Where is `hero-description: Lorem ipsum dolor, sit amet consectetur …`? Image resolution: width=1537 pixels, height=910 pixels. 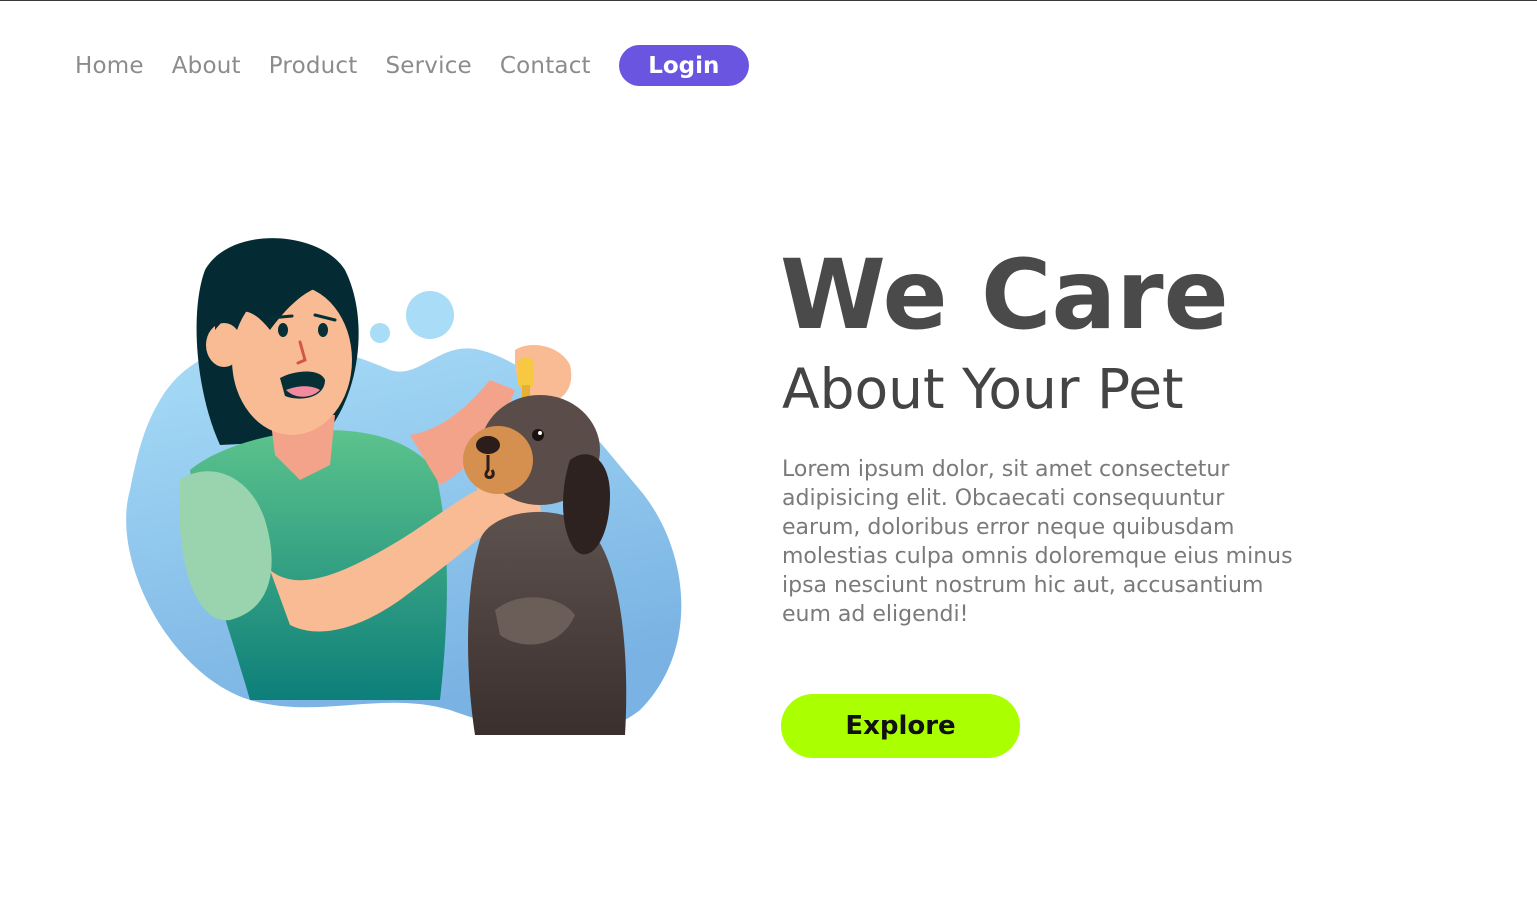 hero-description: Lorem ipsum dolor, sit amet consectetur … is located at coordinates (1037, 542).